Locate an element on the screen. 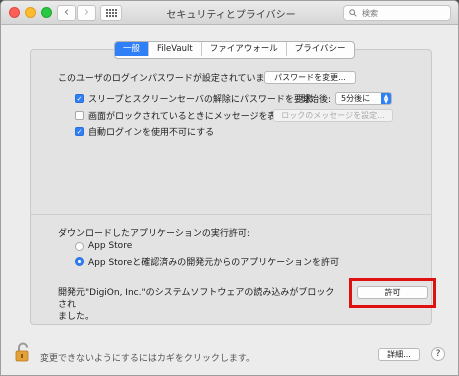 The image size is (459, 376). chevron-updown-icon: ▲ ▼ is located at coordinates (386, 98).